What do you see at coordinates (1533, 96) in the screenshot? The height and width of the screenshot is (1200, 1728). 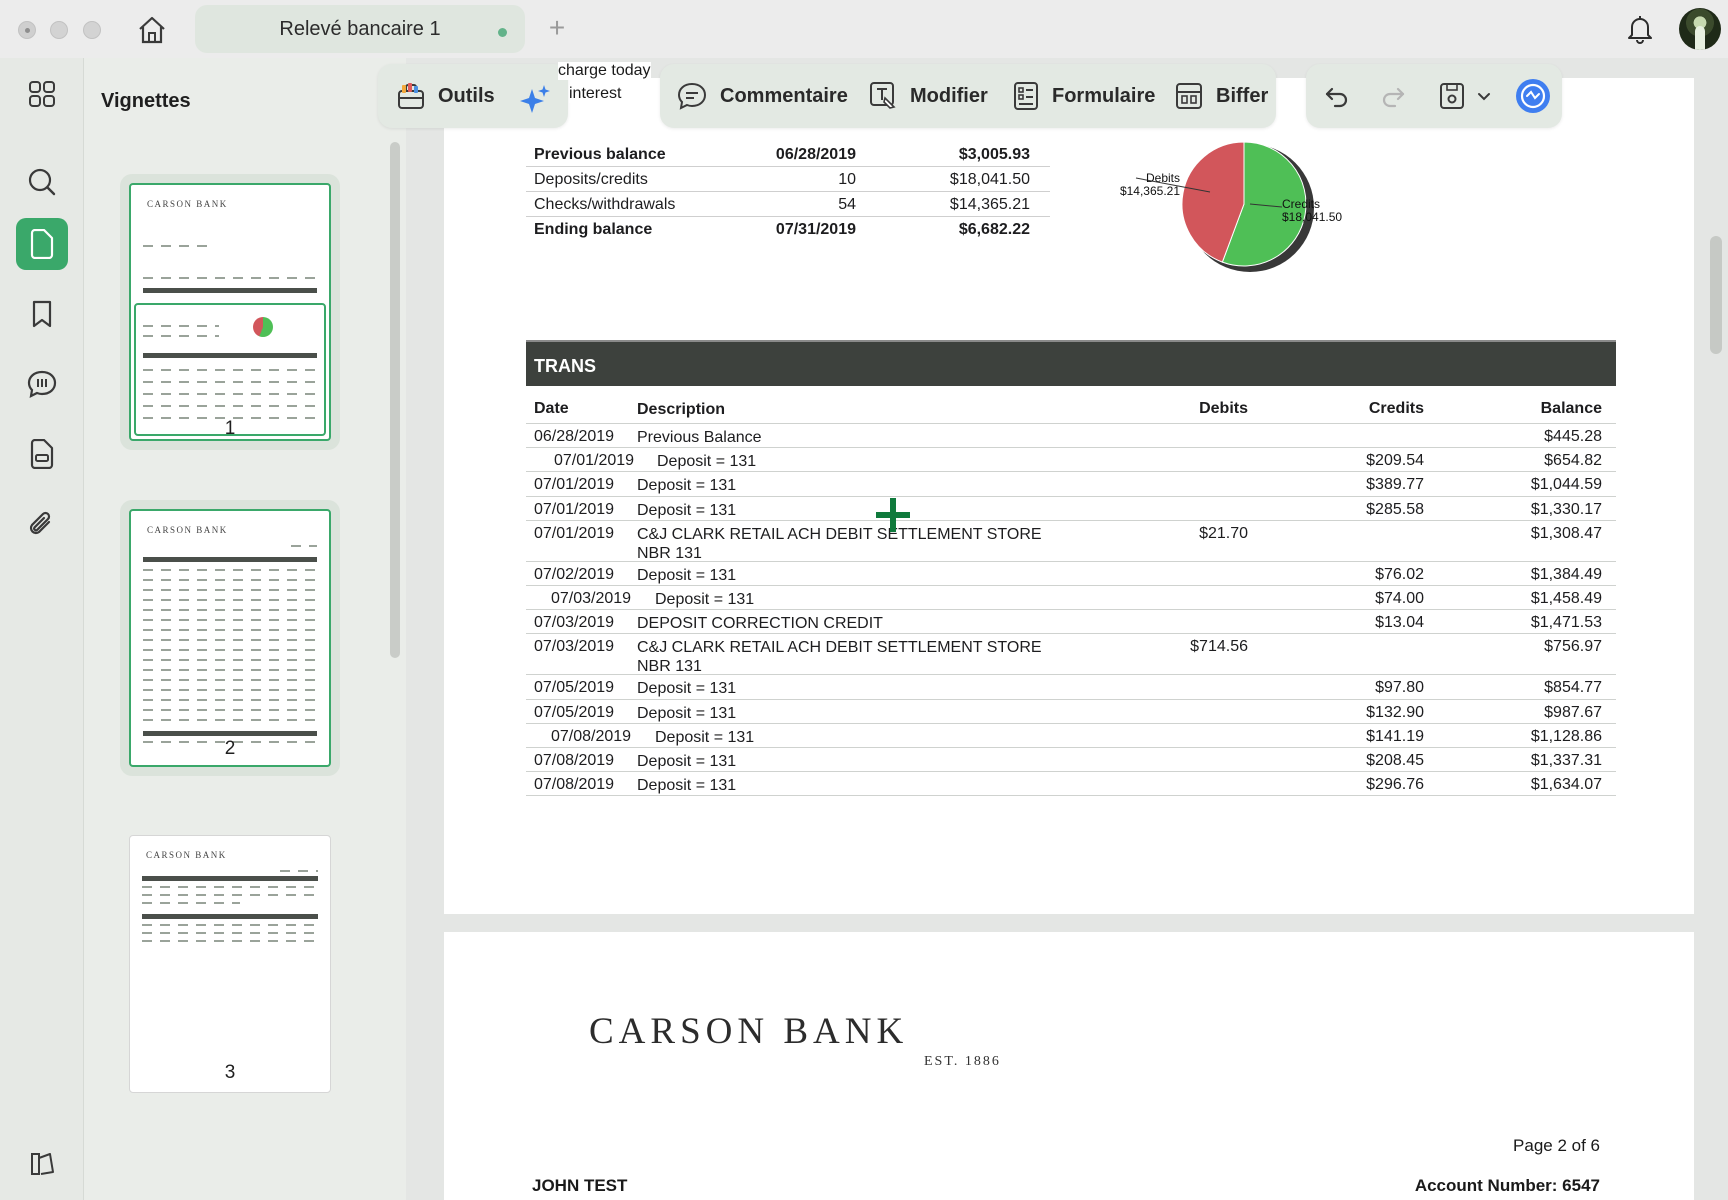 I see `ai-orb-icon` at bounding box center [1533, 96].